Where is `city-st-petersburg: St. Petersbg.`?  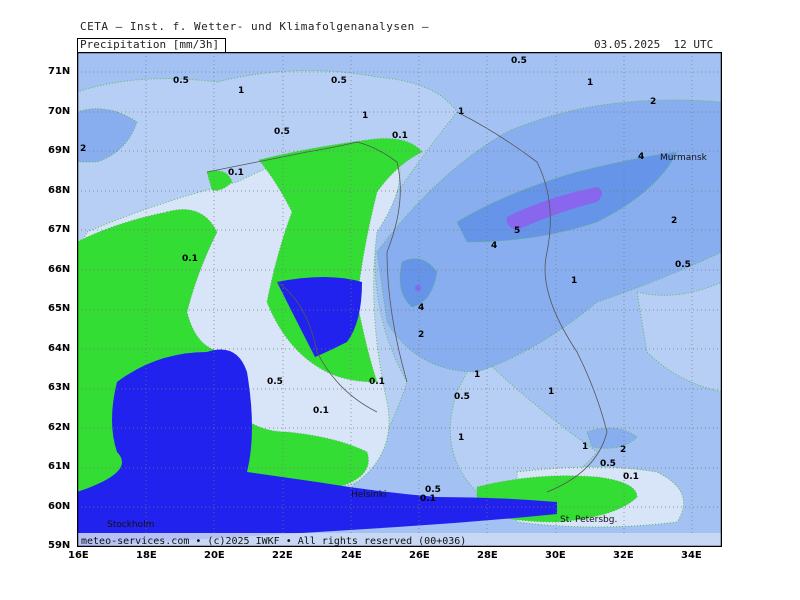
city-st-petersburg: St. Petersbg. is located at coordinates (588, 520).